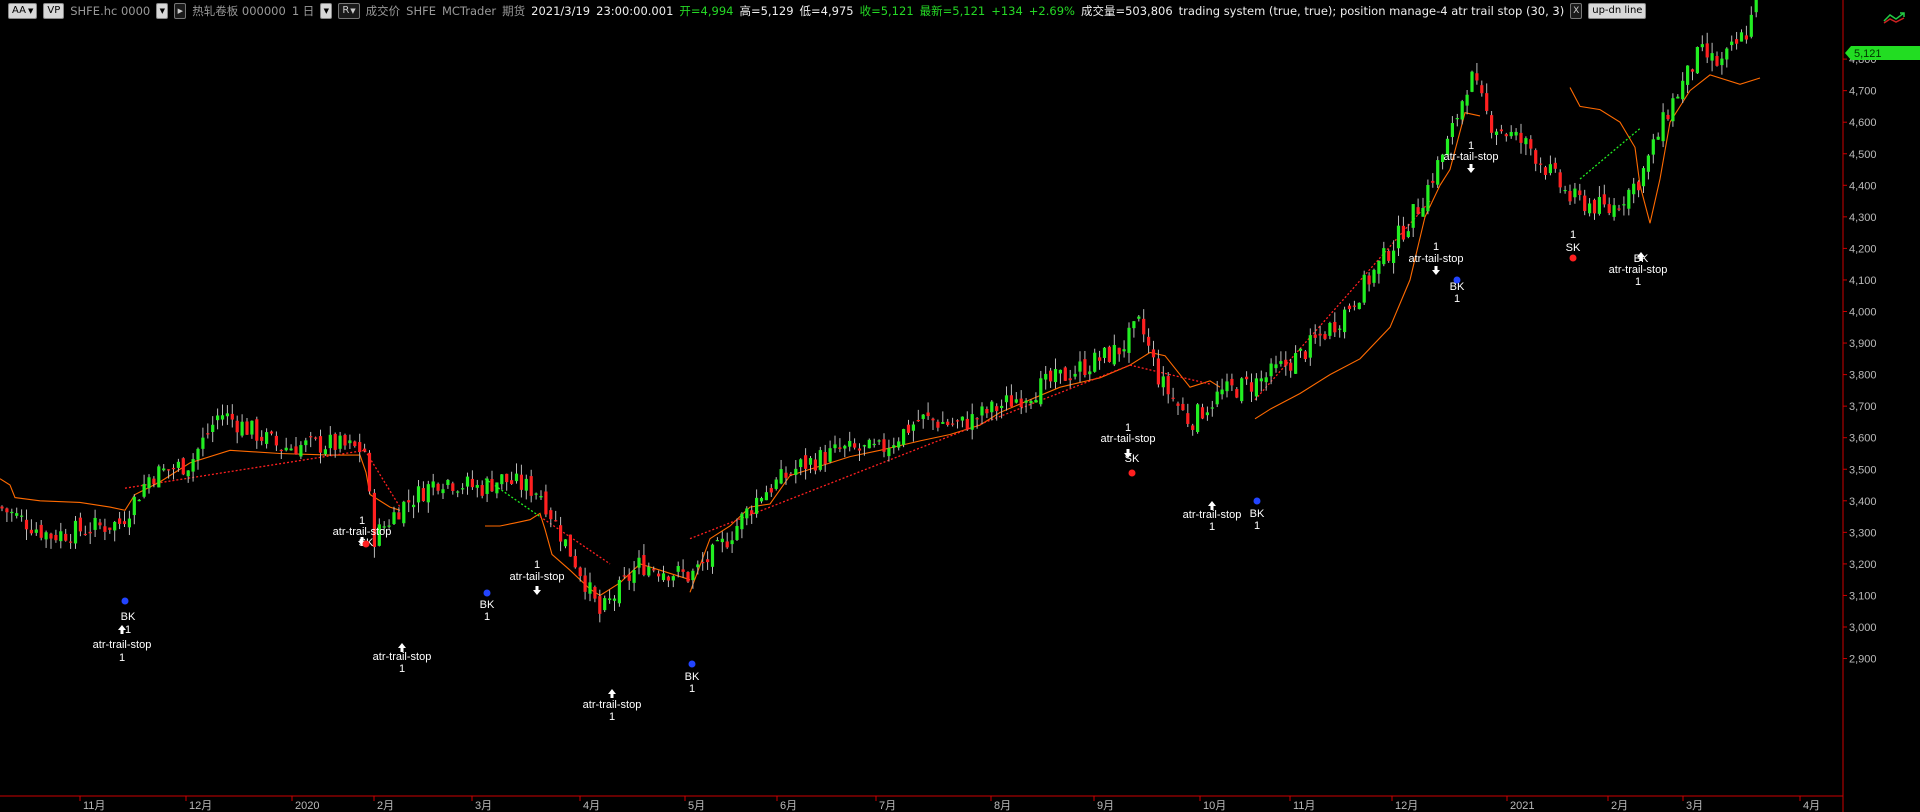 The image size is (1920, 812). I want to click on change-value: +134, so click(1007, 11).